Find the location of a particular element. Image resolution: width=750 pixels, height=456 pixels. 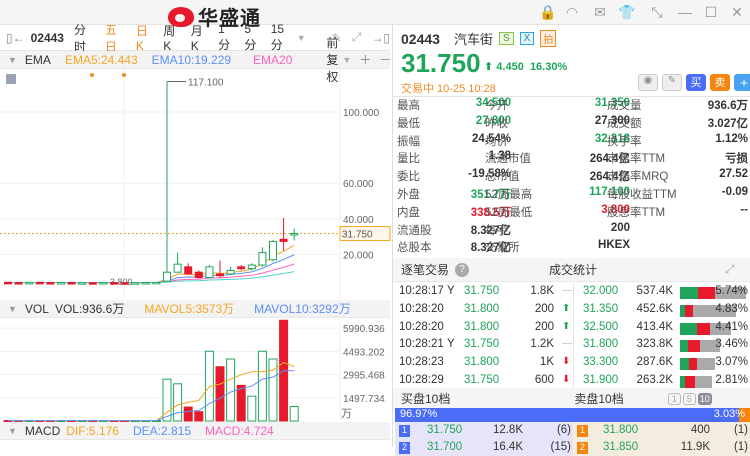

ema5-value: EMA5:24.443 is located at coordinates (101, 59).